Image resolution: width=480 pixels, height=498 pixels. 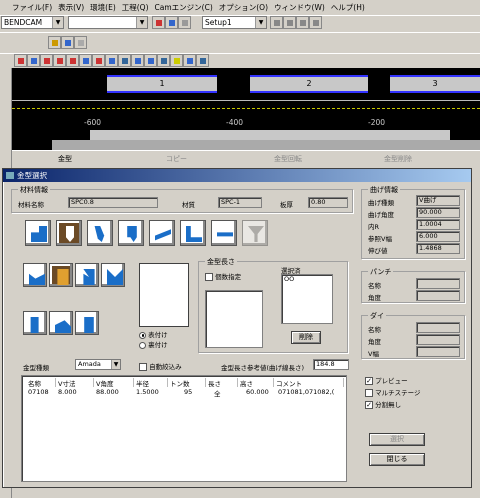 What do you see at coordinates (348, 7) in the screenshot?
I see `menu-help: ヘルプ(H)` at bounding box center [348, 7].